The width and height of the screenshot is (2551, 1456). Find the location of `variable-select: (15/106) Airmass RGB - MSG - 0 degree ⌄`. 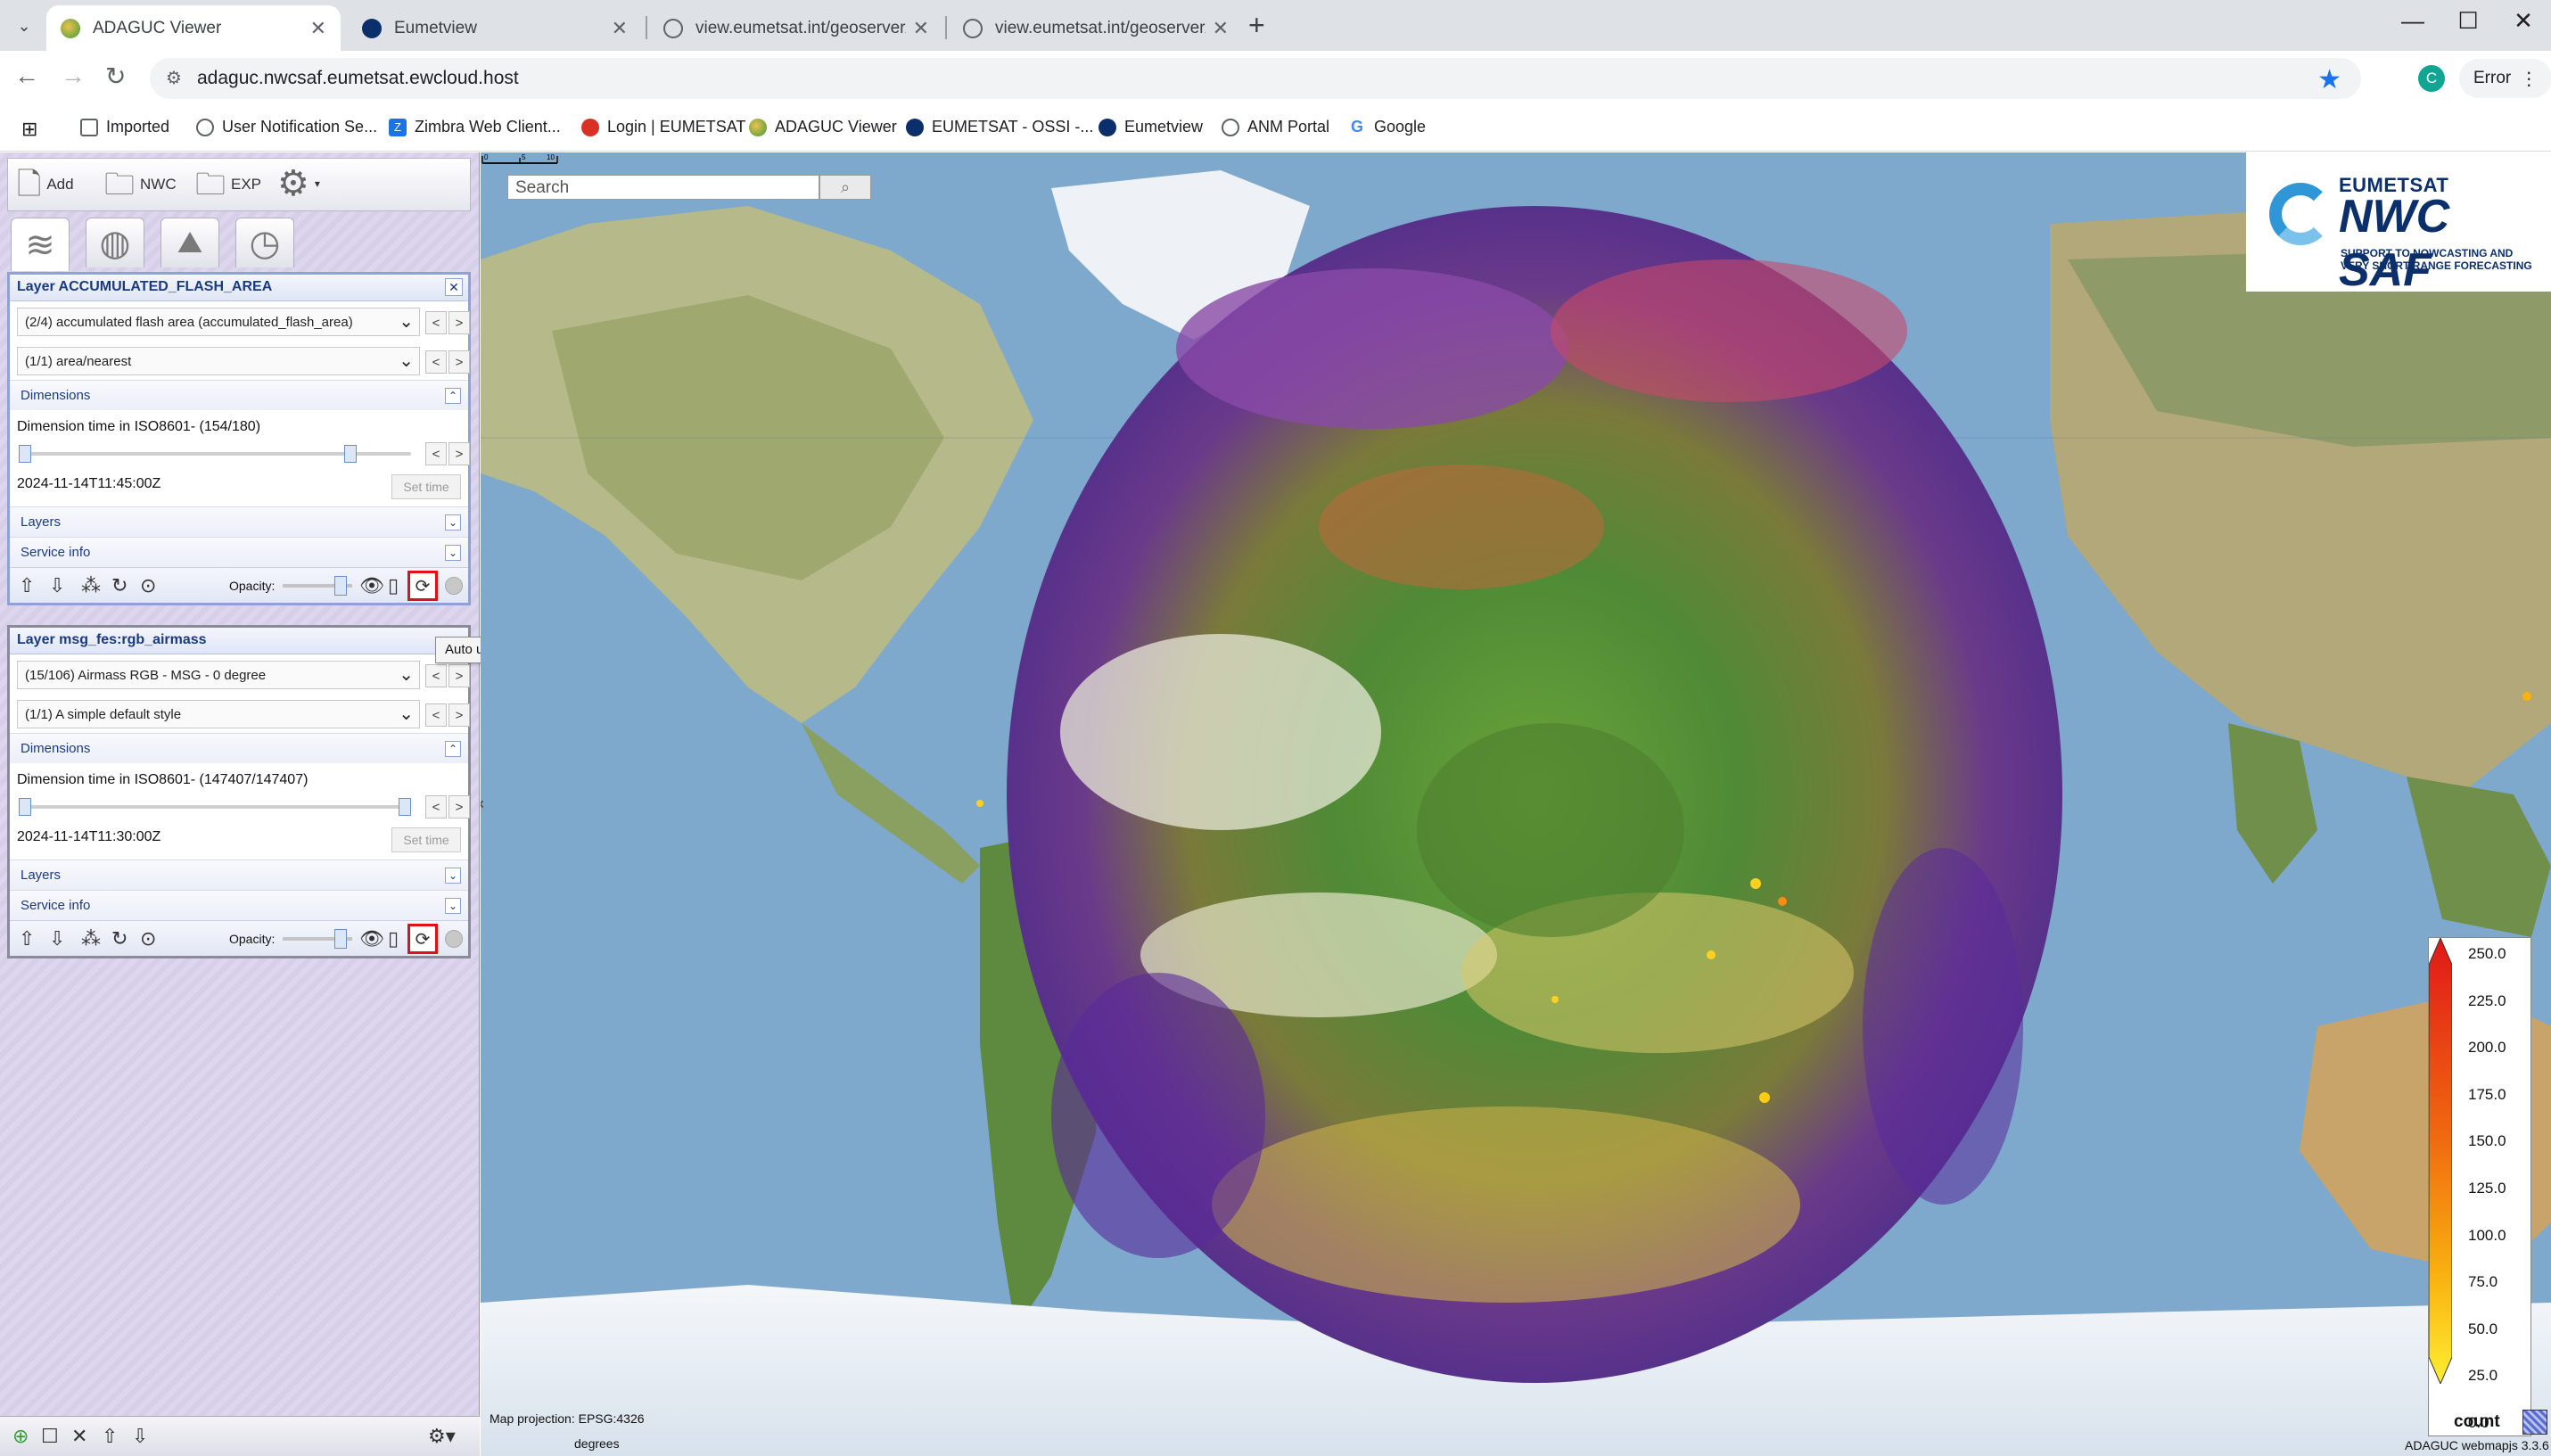

variable-select: (15/106) Airmass RGB - MSG - 0 degree ⌄ is located at coordinates (218, 675).